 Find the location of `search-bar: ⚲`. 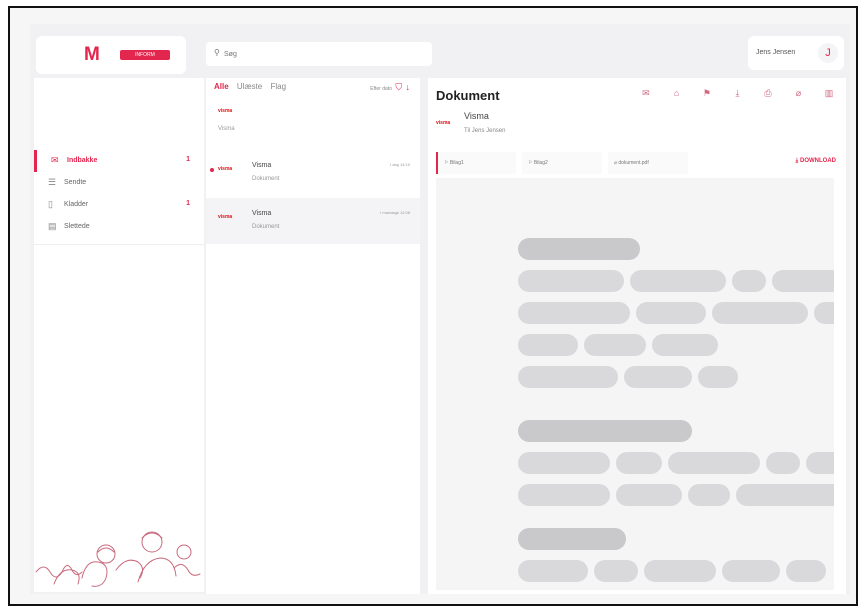

search-bar: ⚲ is located at coordinates (319, 54).